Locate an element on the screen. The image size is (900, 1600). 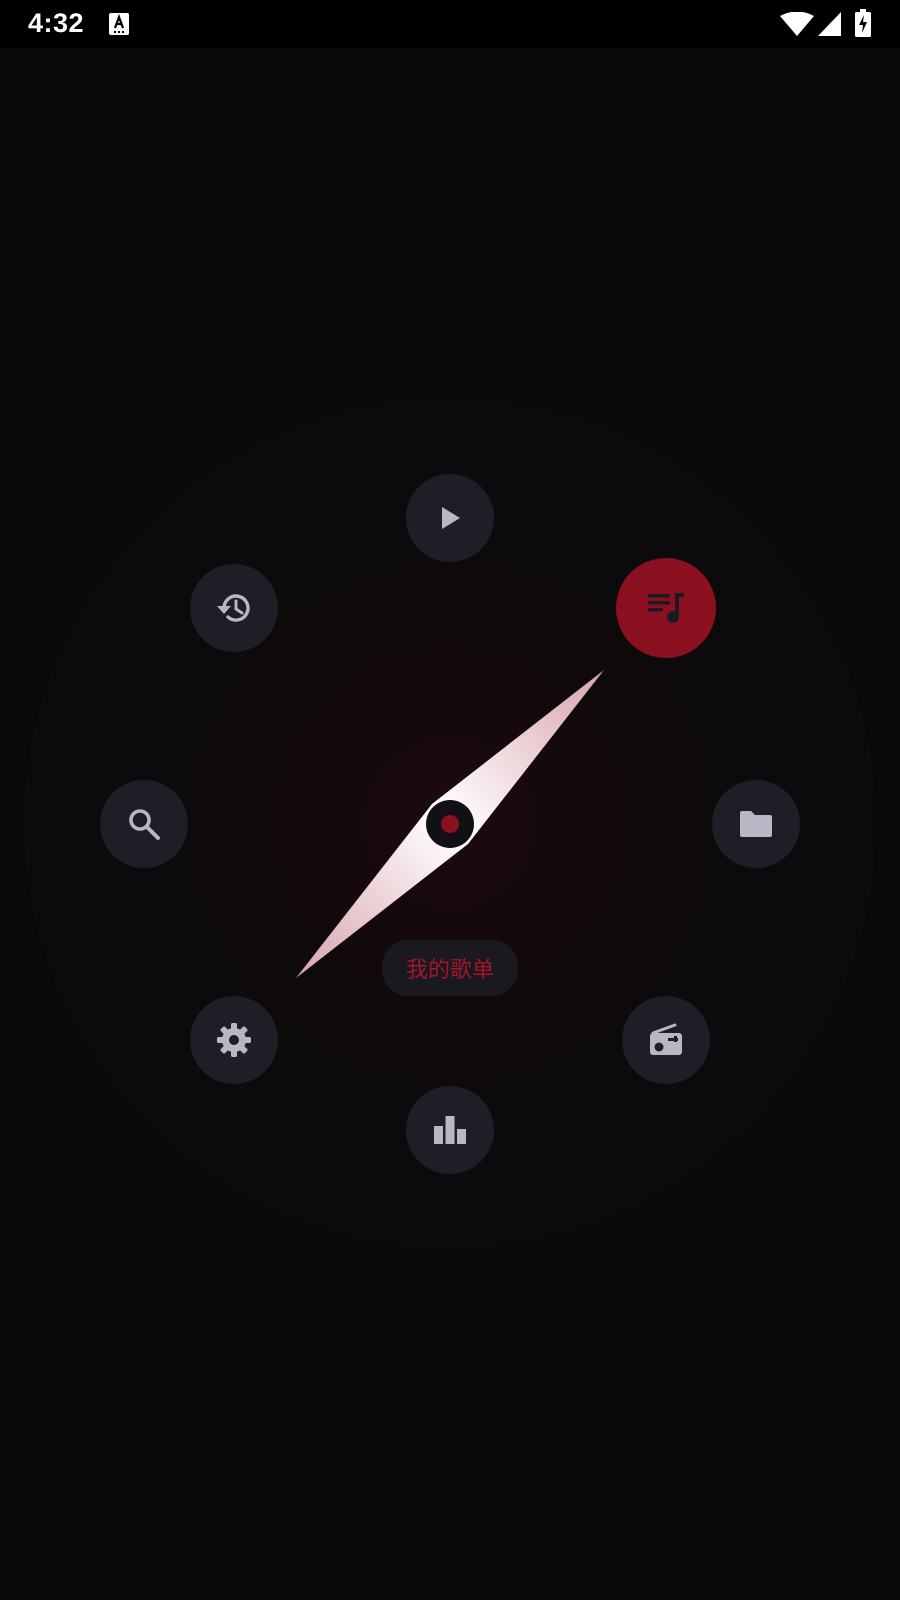
search-button is located at coordinates (144, 824).